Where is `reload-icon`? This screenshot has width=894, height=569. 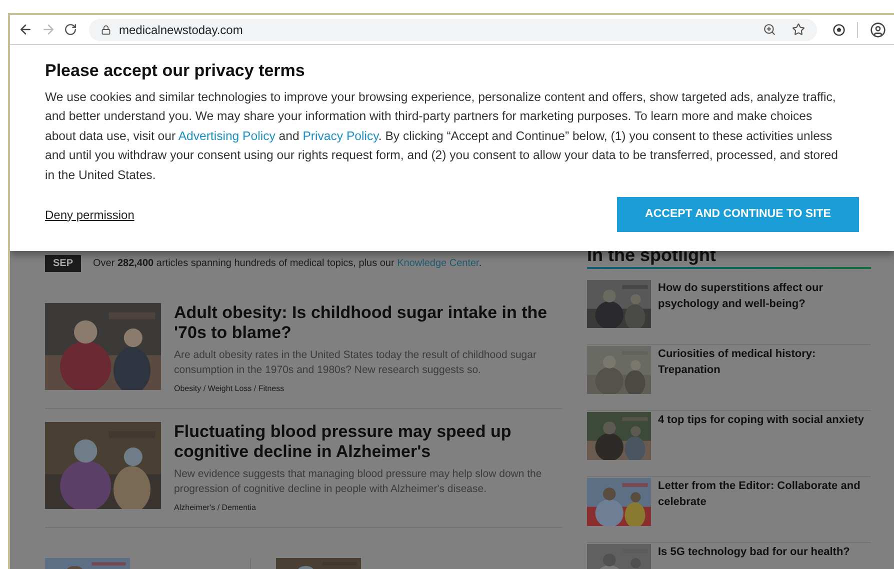
reload-icon is located at coordinates (70, 29).